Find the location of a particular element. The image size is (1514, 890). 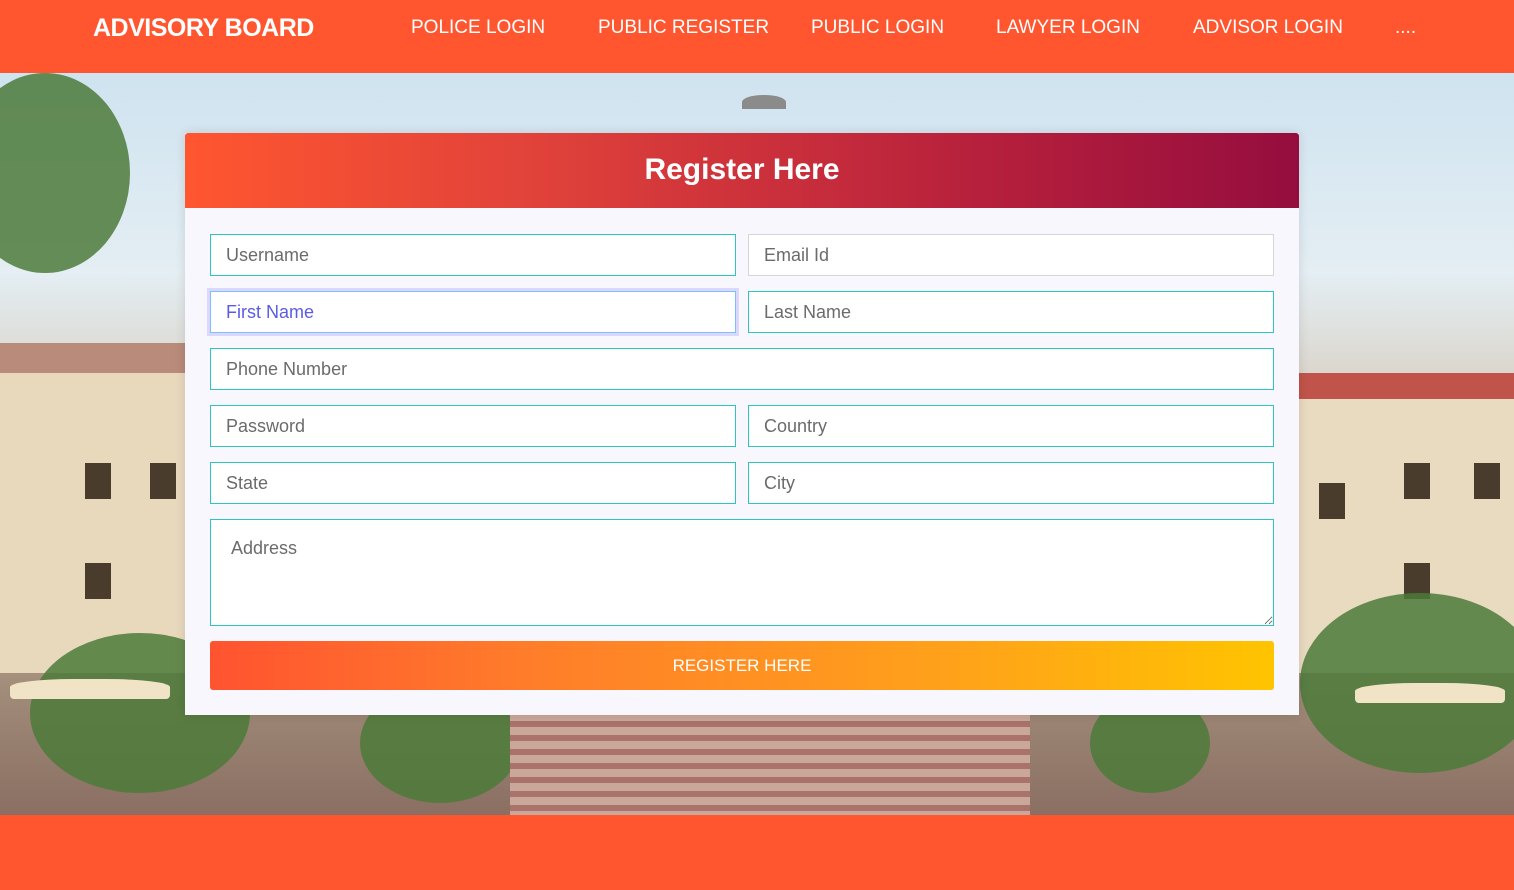

state-input is located at coordinates (473, 483).